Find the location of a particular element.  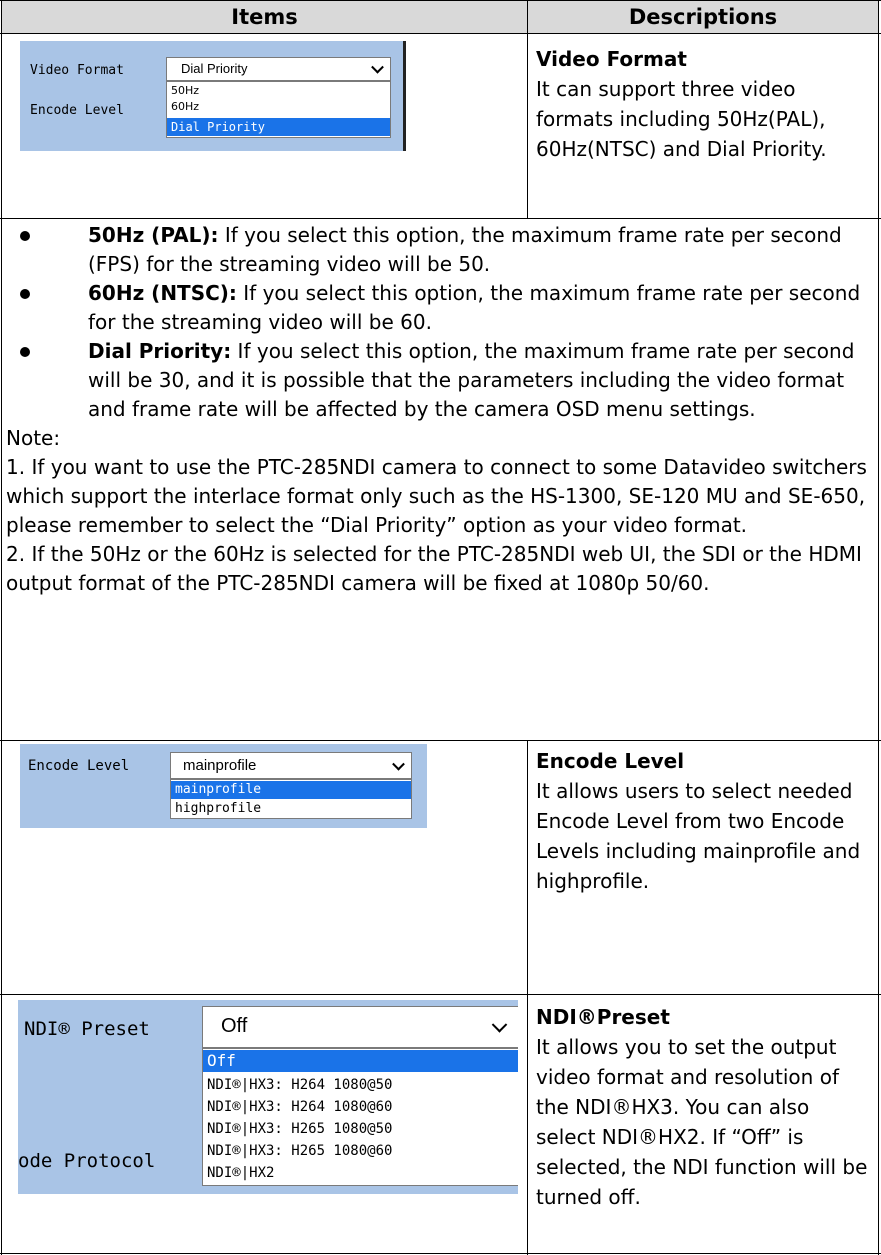

bullet-term: 50Hz (PAL): is located at coordinates (153, 235).